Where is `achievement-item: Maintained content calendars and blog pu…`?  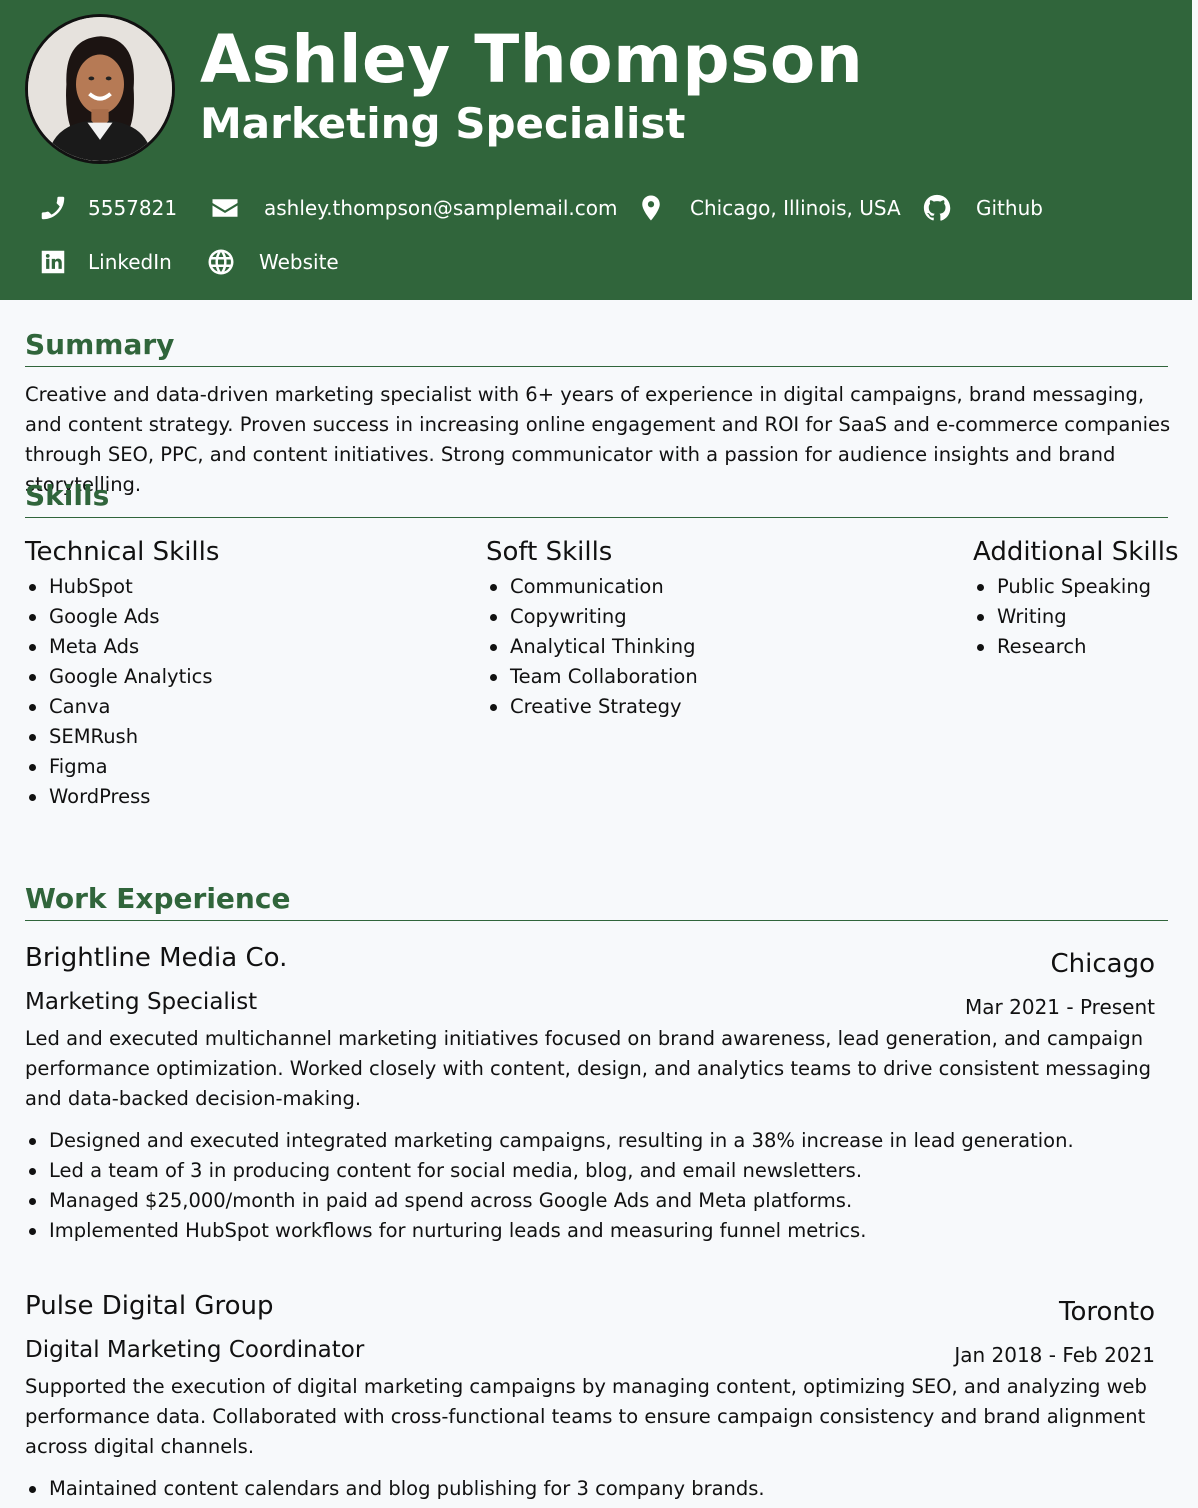
achievement-item: Maintained content calendars and blog pu… is located at coordinates (395, 1489).